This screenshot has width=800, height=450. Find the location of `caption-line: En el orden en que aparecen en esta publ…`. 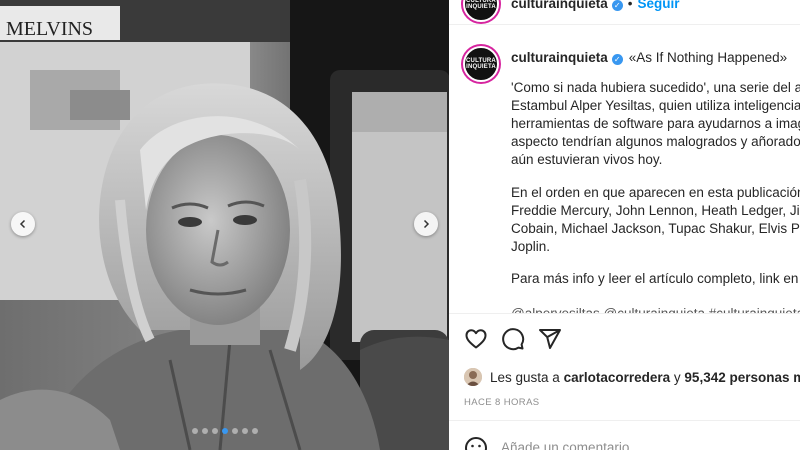

caption-line: En el orden en que aparecen en esta publ… is located at coordinates (655, 192).